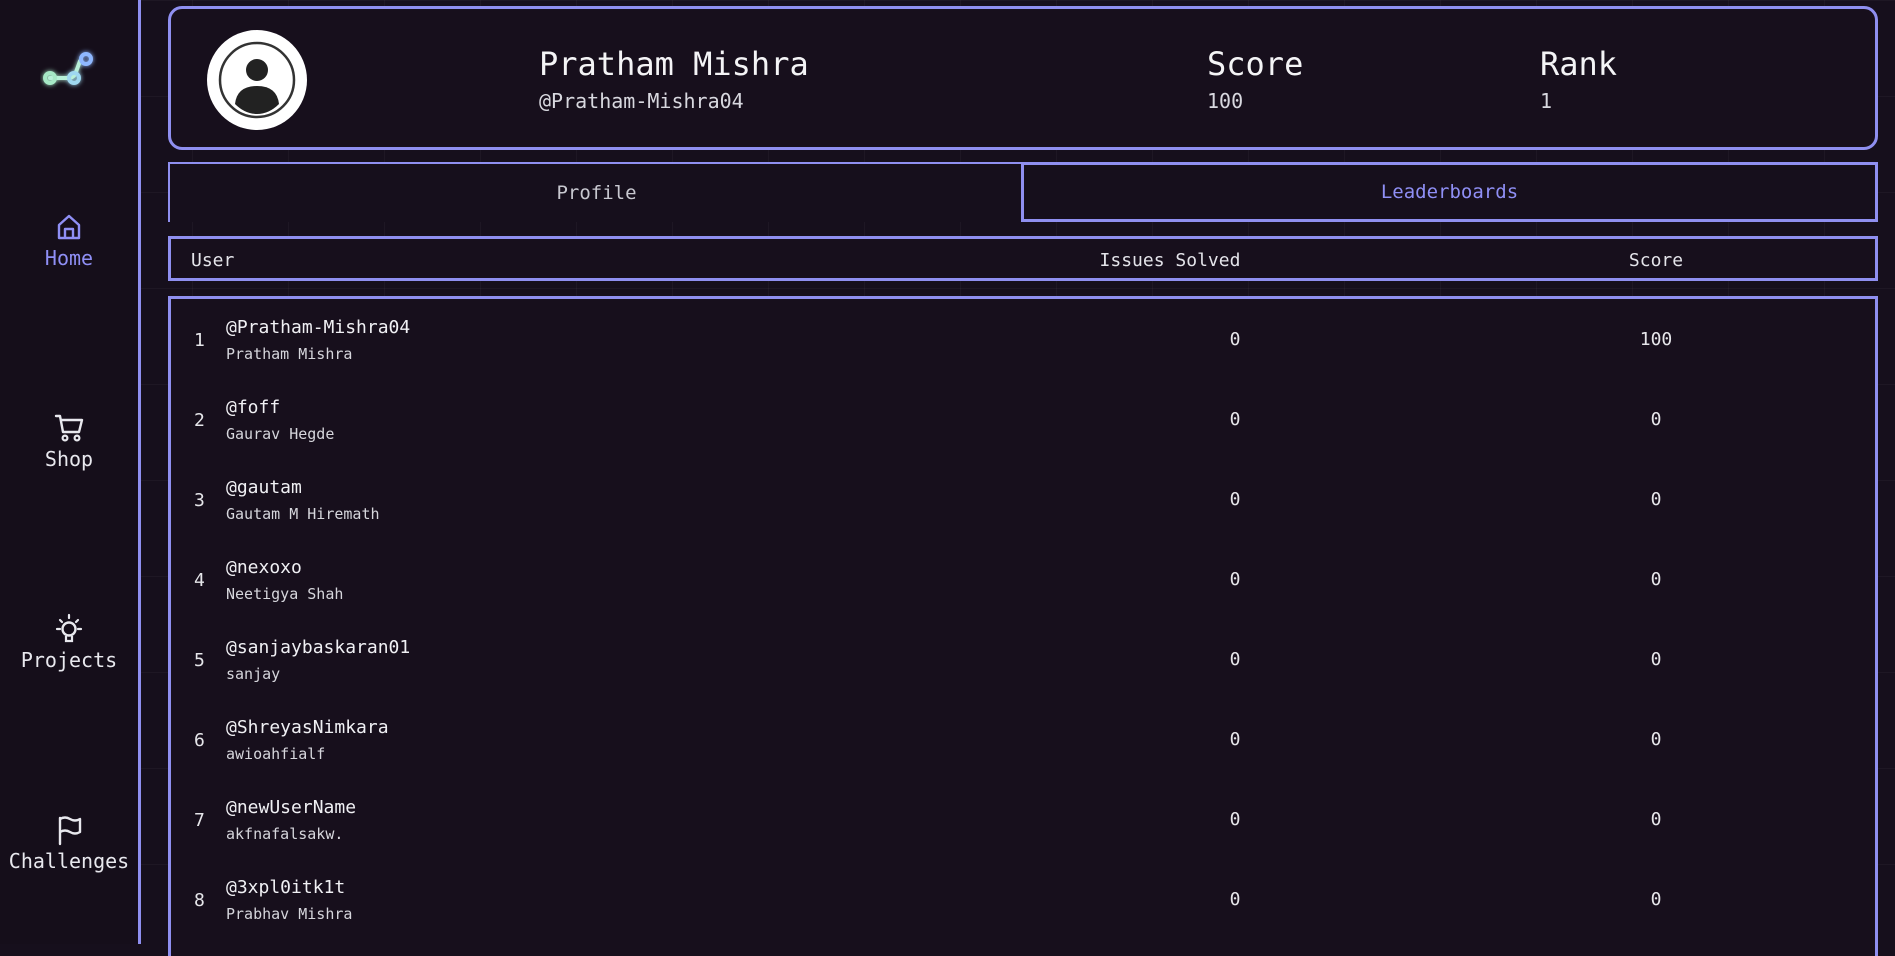 This screenshot has height=956, width=1895. Describe the element at coordinates (674, 64) in the screenshot. I see `profile-name: Pratham Mishra` at that location.